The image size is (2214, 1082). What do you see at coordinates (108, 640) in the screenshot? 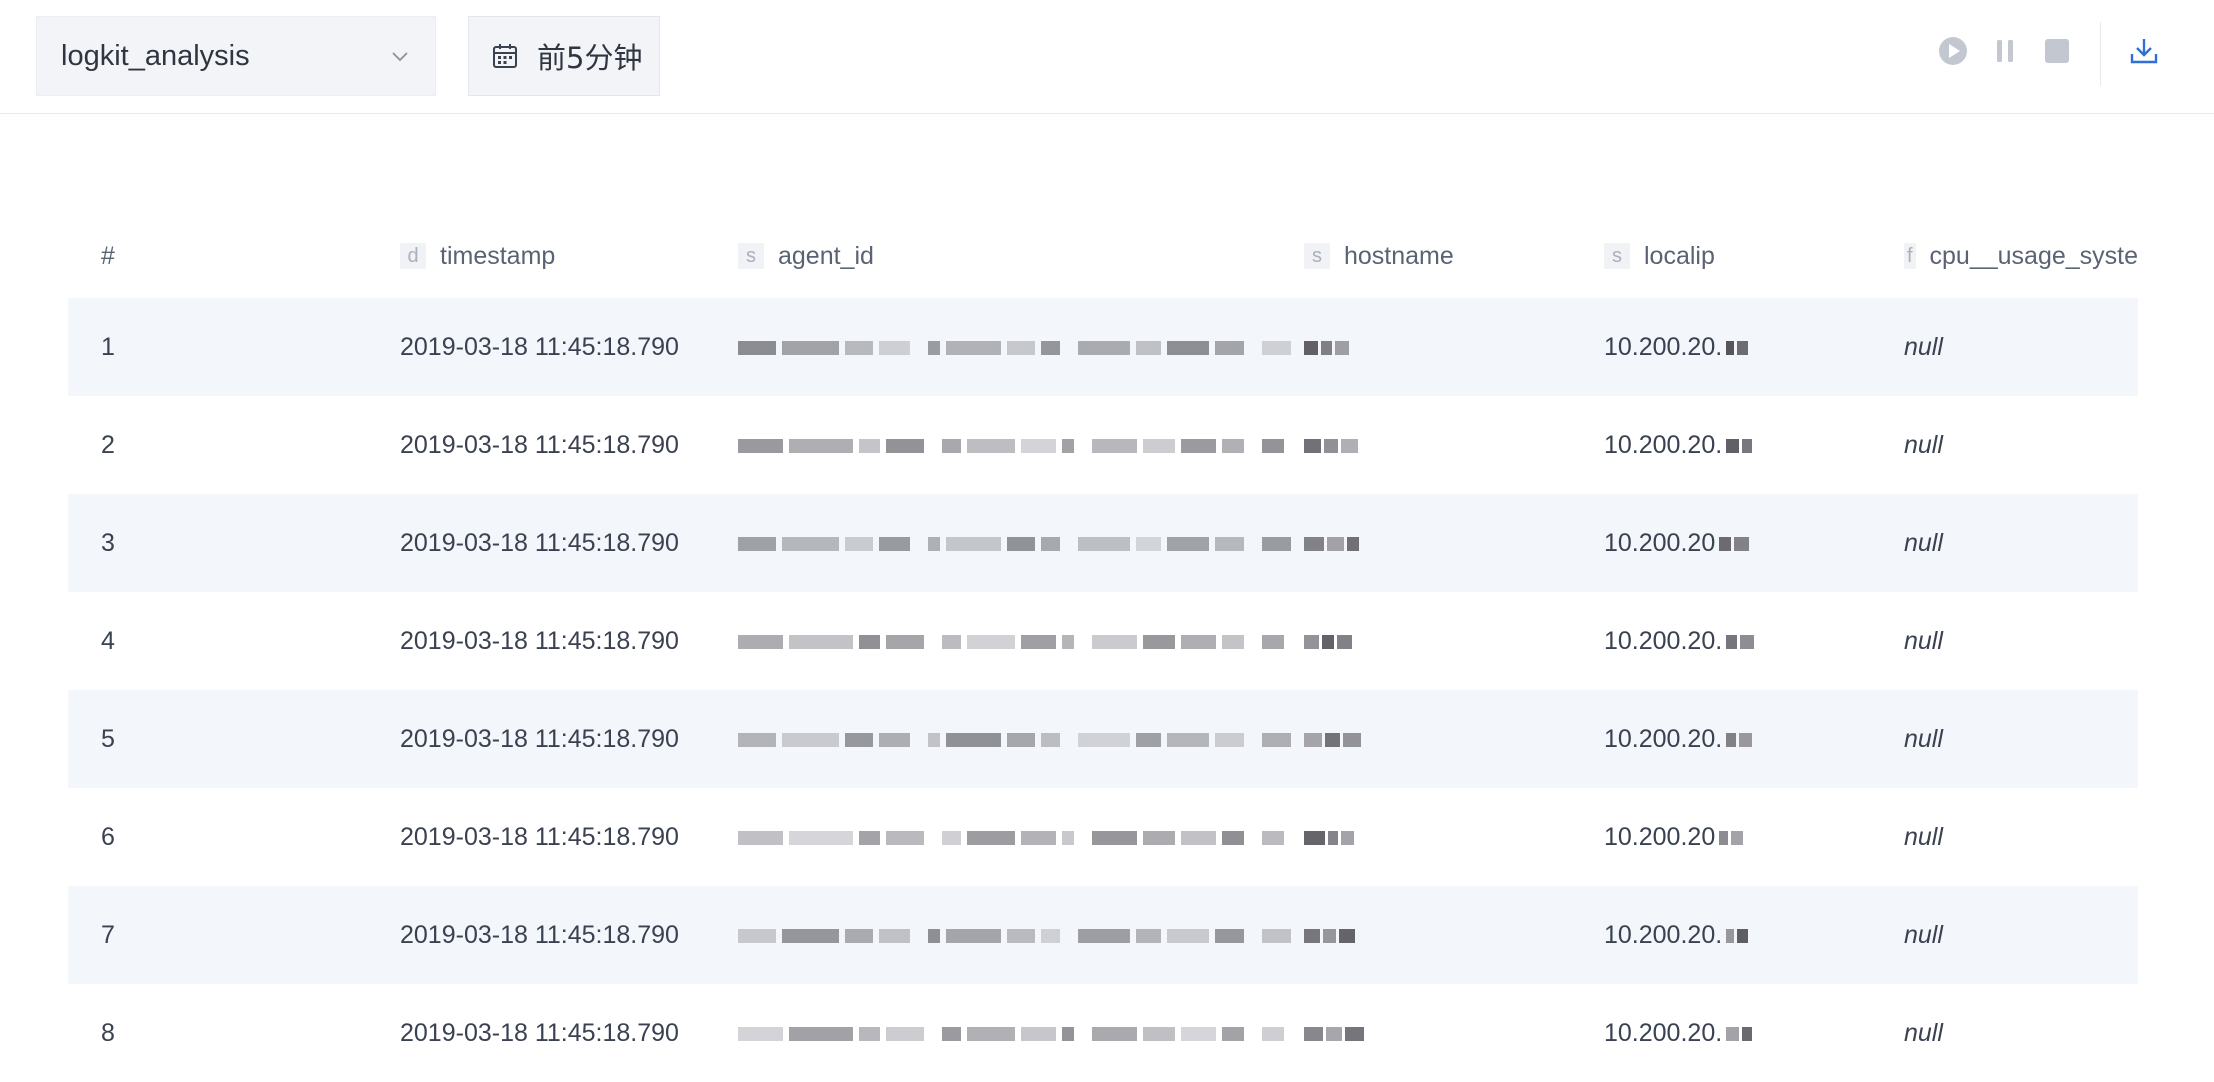
I see `row-index: 4` at bounding box center [108, 640].